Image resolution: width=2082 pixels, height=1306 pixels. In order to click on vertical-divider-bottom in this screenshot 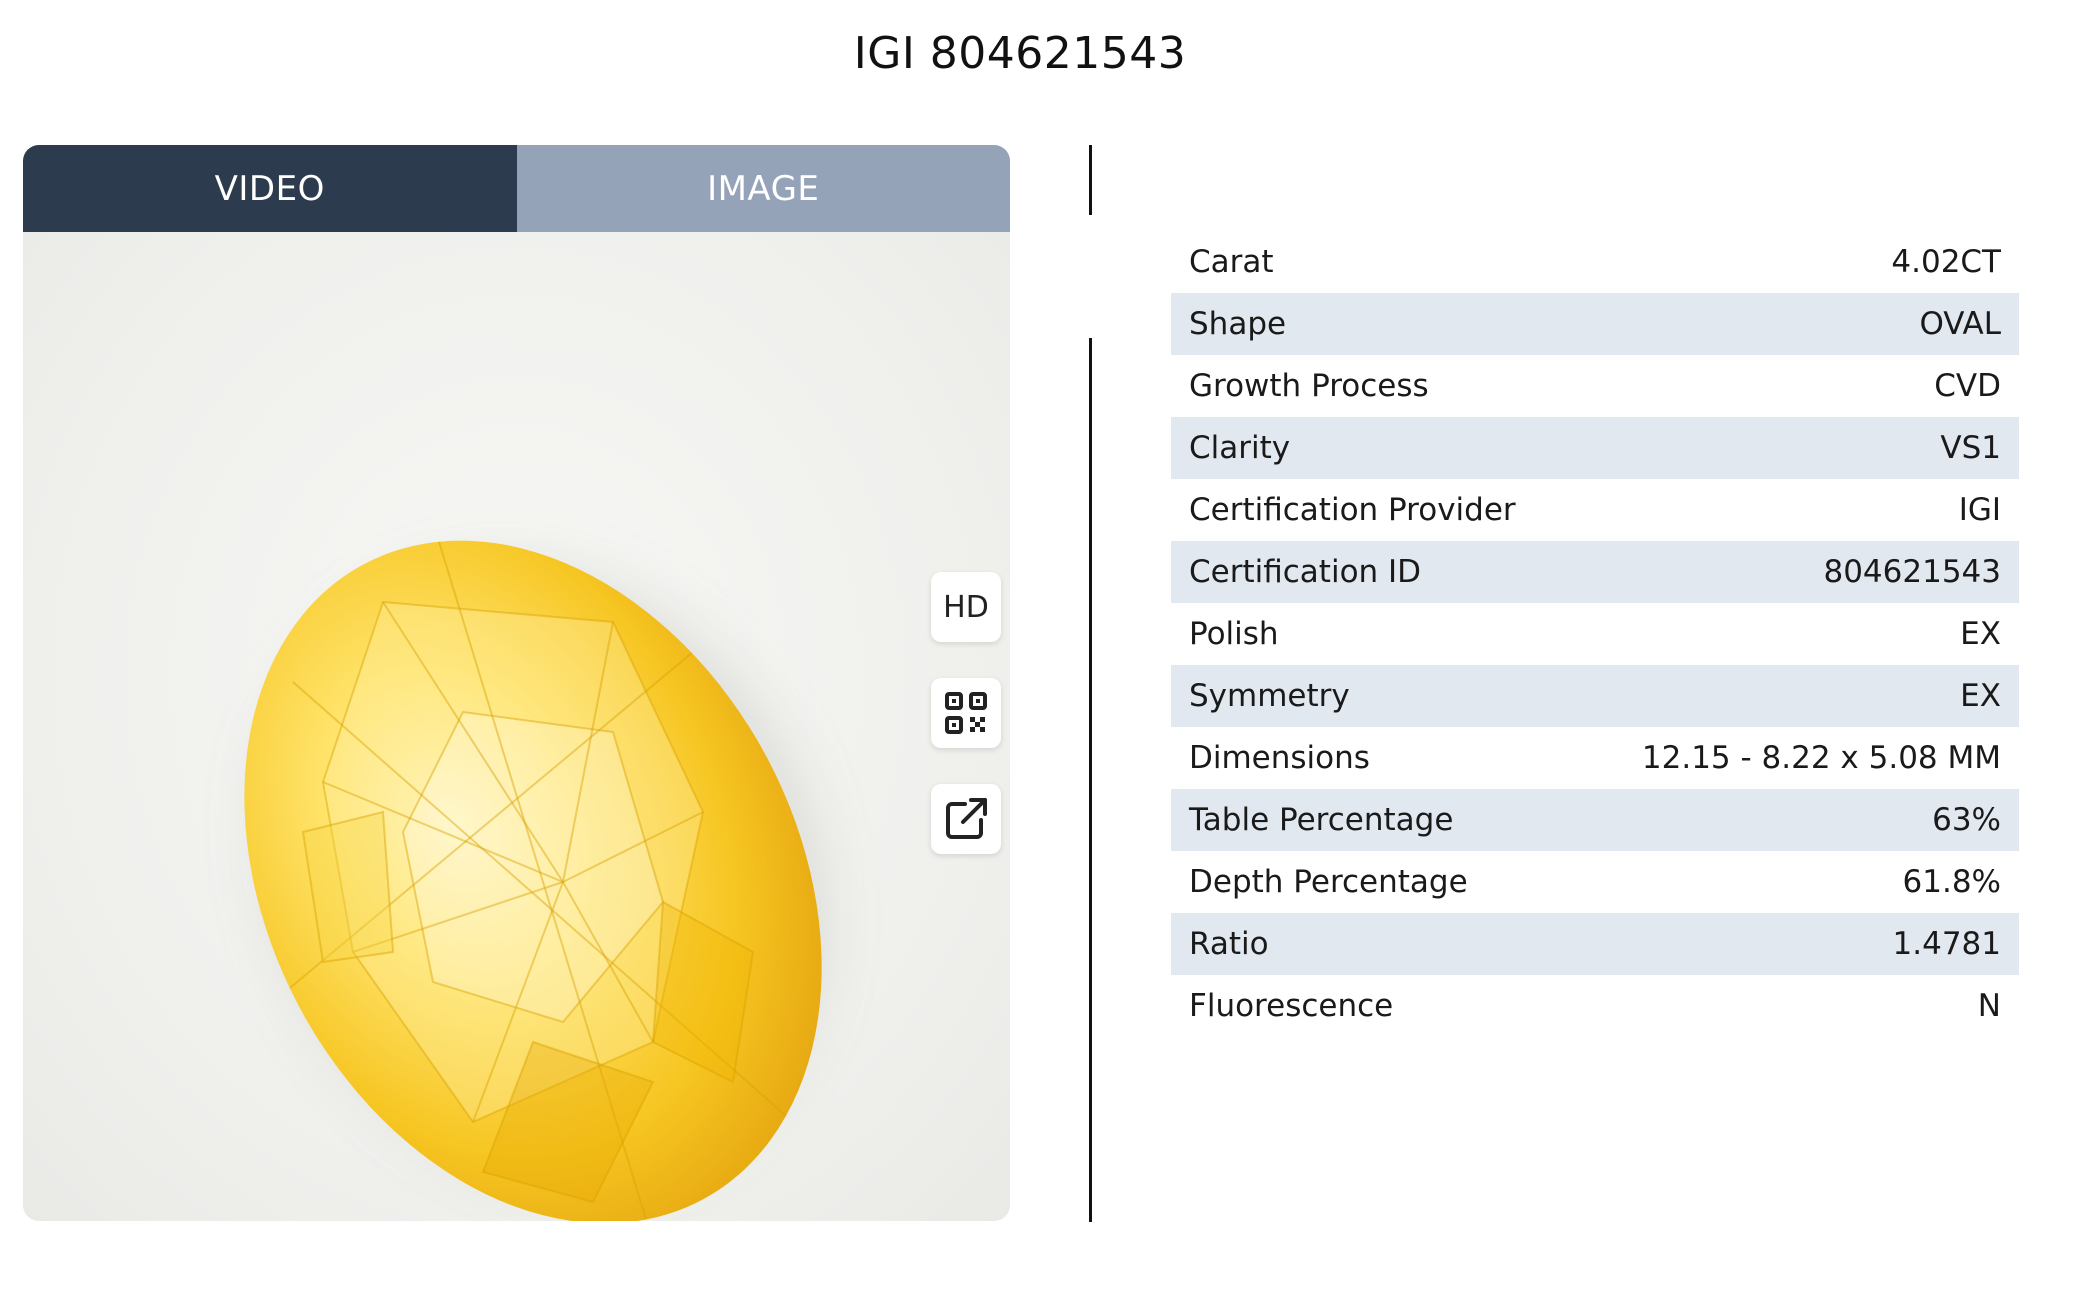, I will do `click(1090, 780)`.